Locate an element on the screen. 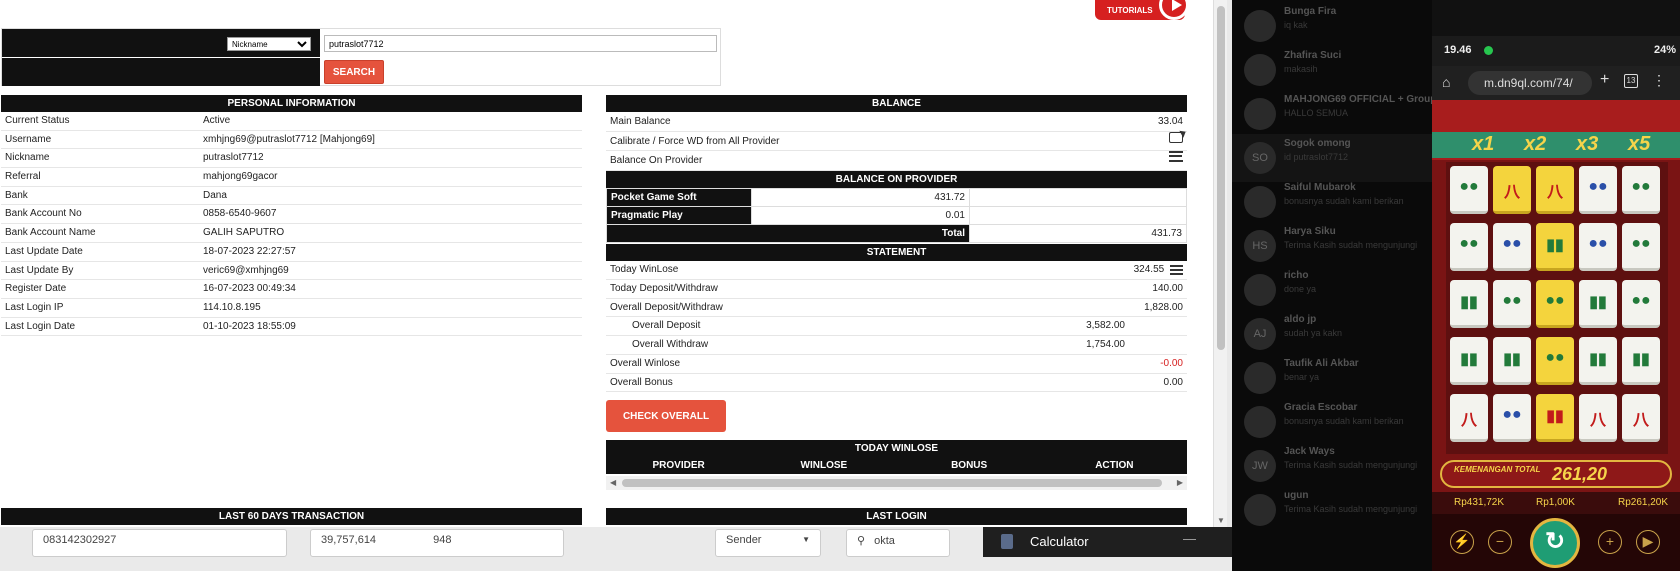 Image resolution: width=1680 pixels, height=571 pixels. chat-name: Zhafira Suci is located at coordinates (1313, 55).